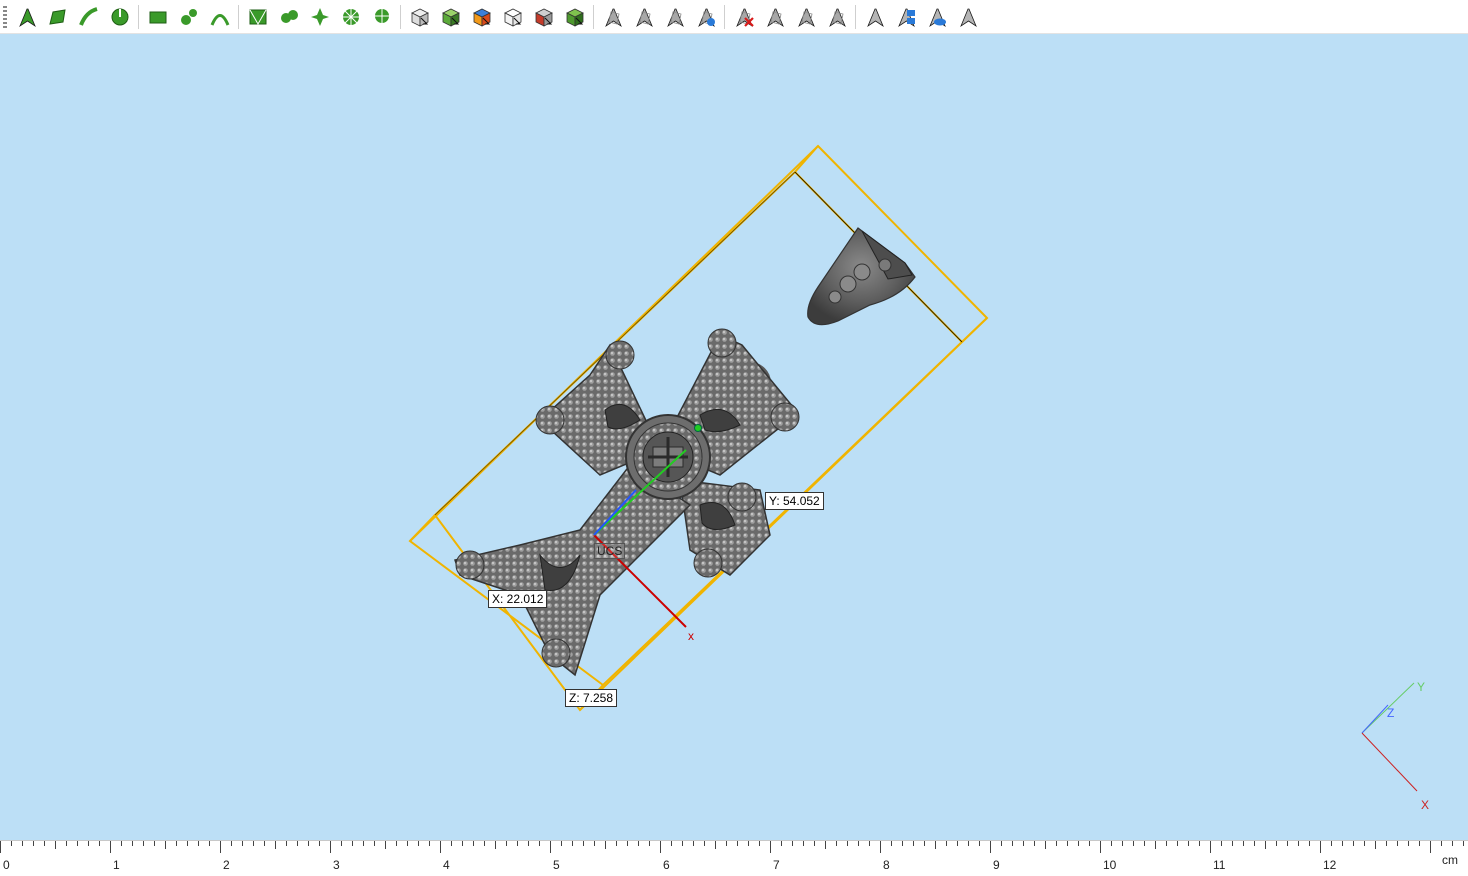  I want to click on draft-arrow-button, so click(612, 16).